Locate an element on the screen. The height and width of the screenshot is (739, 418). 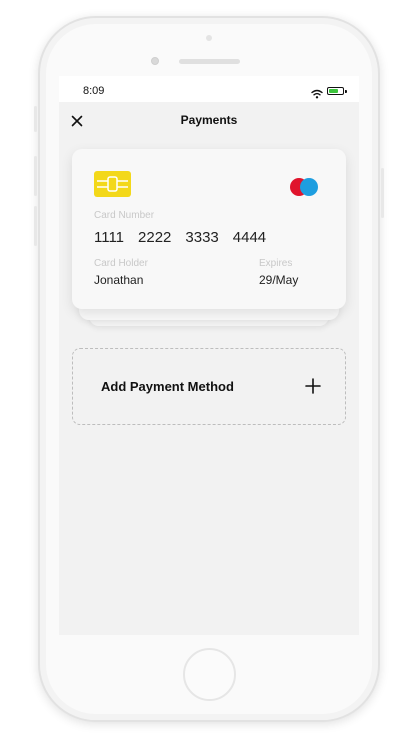
add-payment-method-button: Add Payment Method is located at coordinates (209, 386).